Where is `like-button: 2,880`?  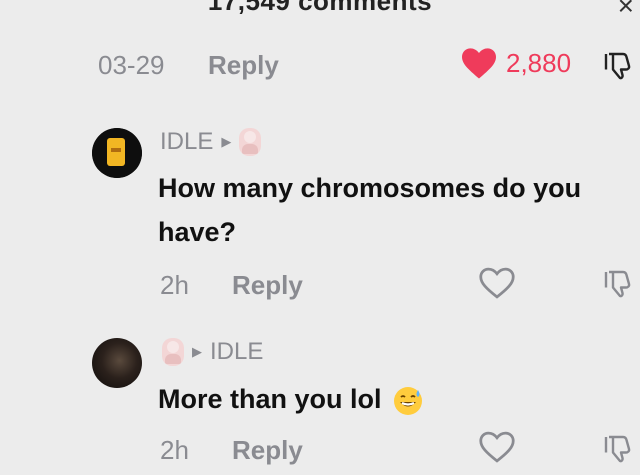
like-button: 2,880 is located at coordinates (515, 63).